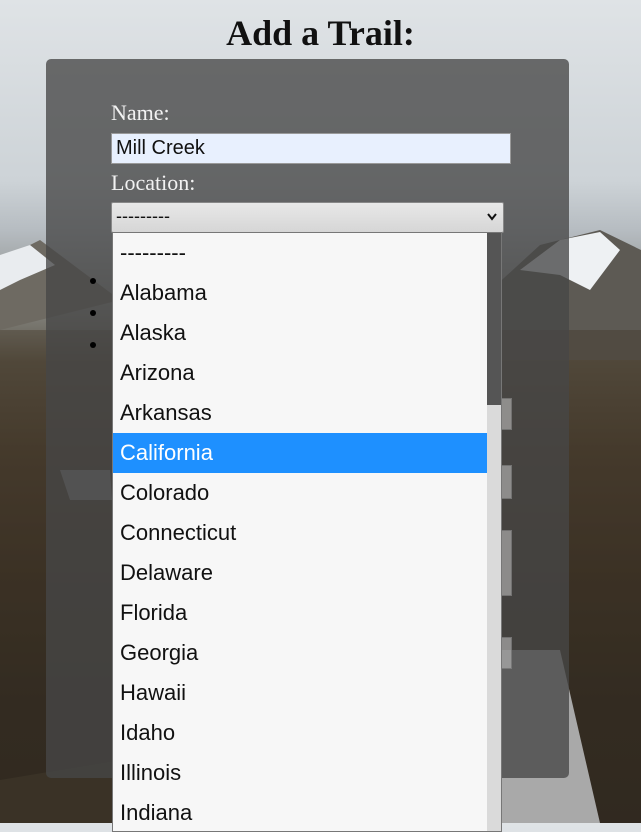 Image resolution: width=641 pixels, height=832 pixels. What do you see at coordinates (160, 148) in the screenshot?
I see `name-input-value: Mill Creek` at bounding box center [160, 148].